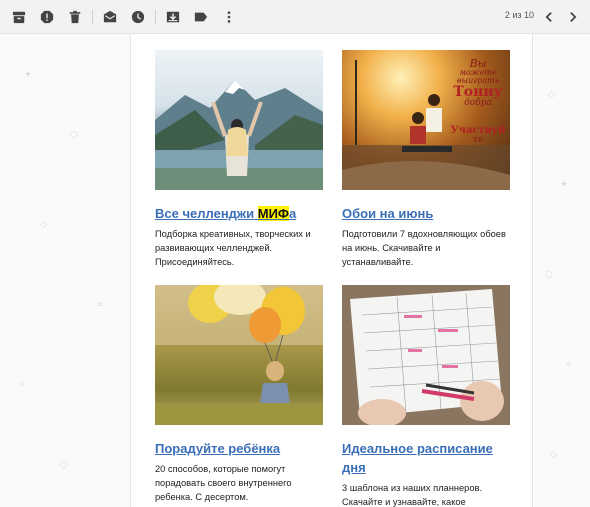  I want to click on report-spam-button, so click(47, 17).